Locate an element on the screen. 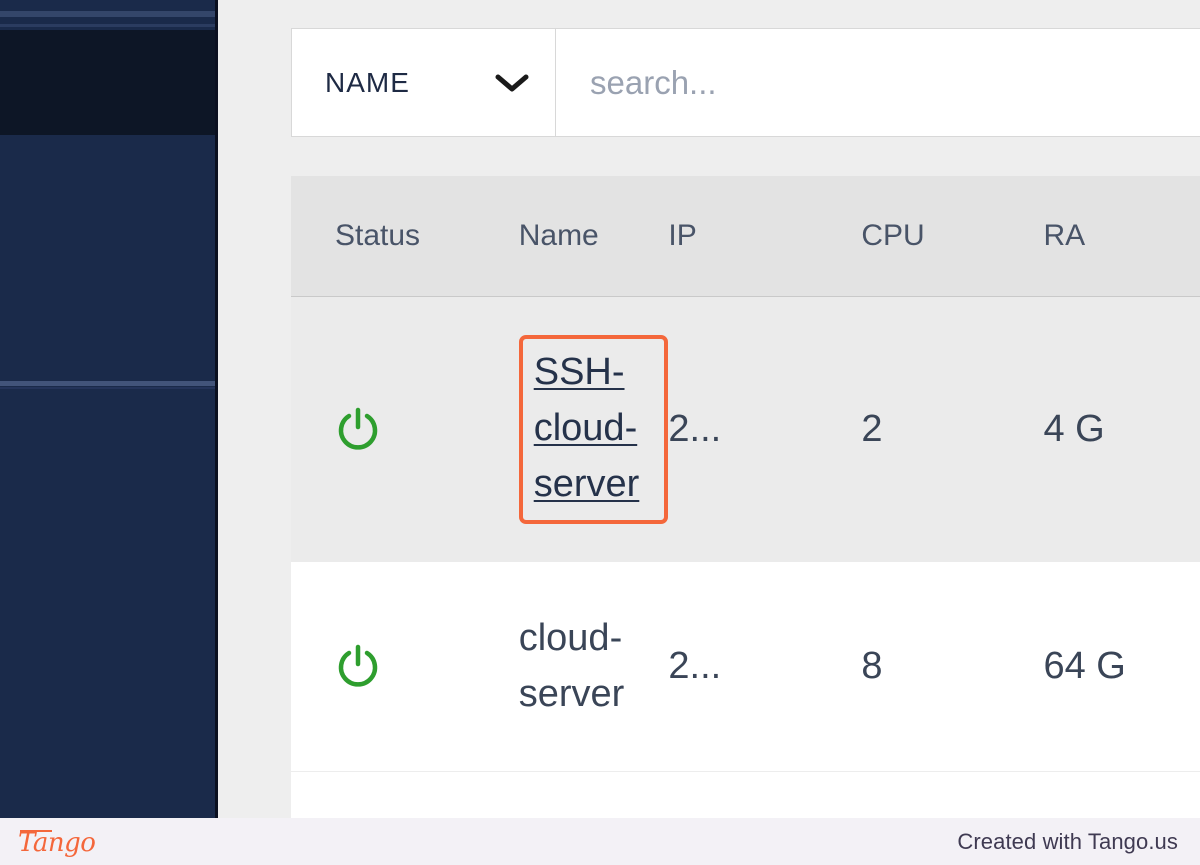 The width and height of the screenshot is (1200, 865). sort-field-label: NAME is located at coordinates (367, 82).